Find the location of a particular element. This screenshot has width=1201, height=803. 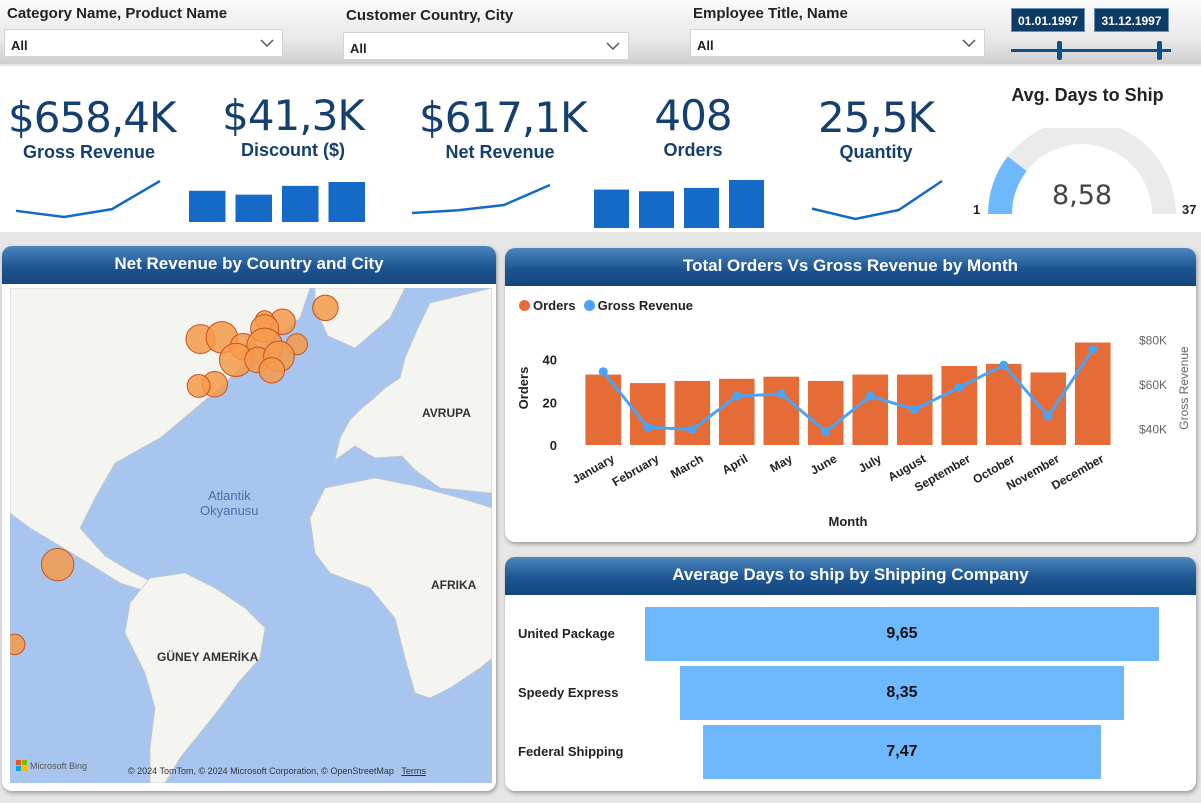

employee-slicer-label: Employee Title, Name is located at coordinates (770, 13).